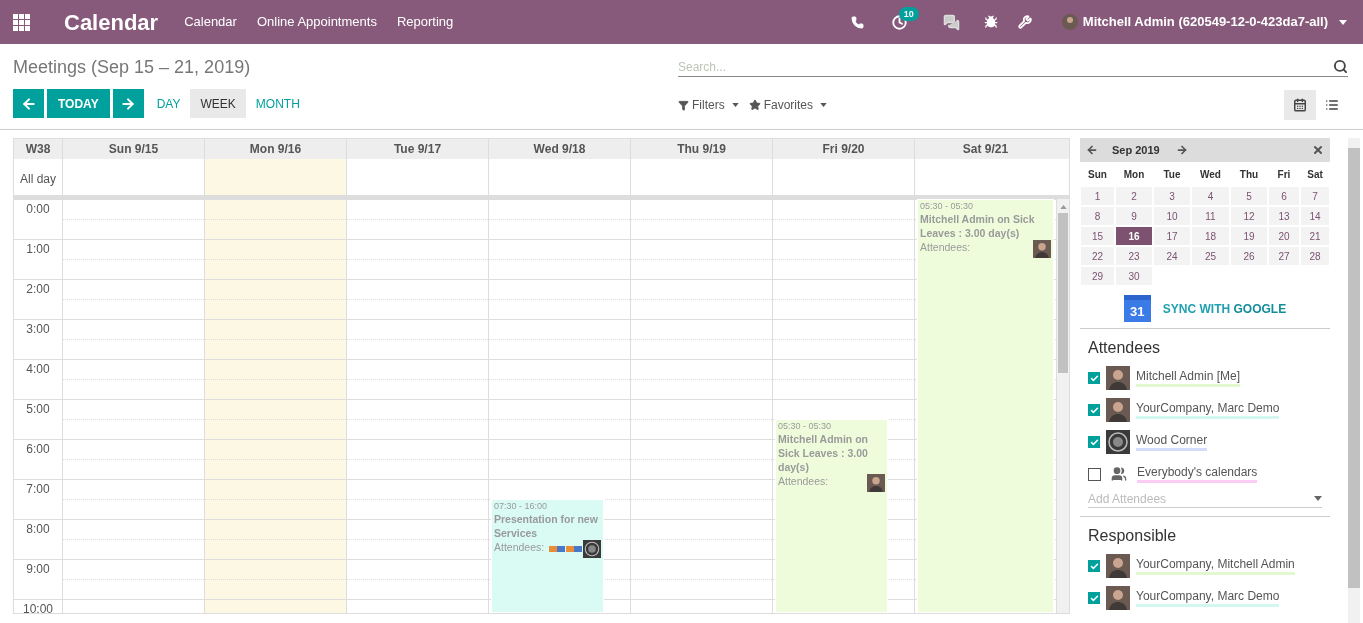 The height and width of the screenshot is (623, 1363). I want to click on day-cell: 8, so click(1097, 216).